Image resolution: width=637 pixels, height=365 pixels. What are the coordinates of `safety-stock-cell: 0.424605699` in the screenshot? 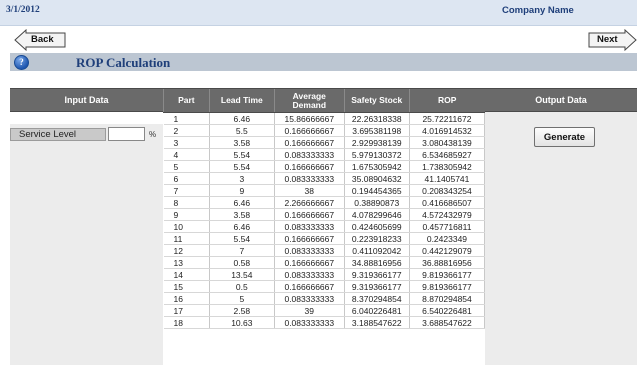 It's located at (377, 226).